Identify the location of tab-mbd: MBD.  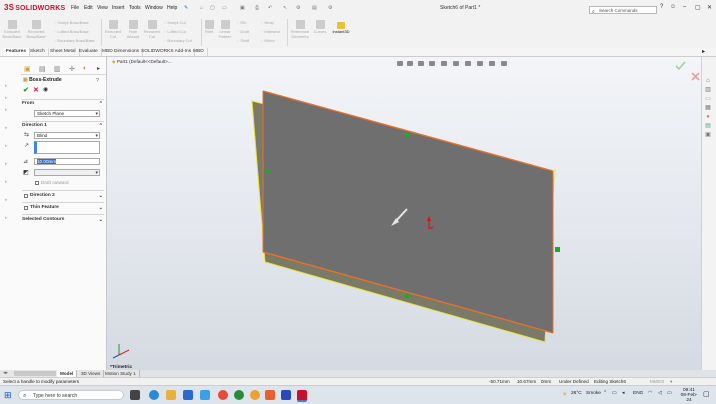
(199, 52).